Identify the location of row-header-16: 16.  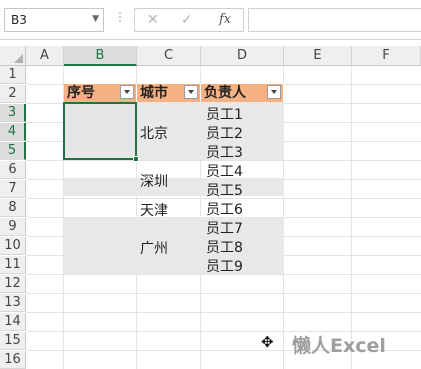
(13, 360).